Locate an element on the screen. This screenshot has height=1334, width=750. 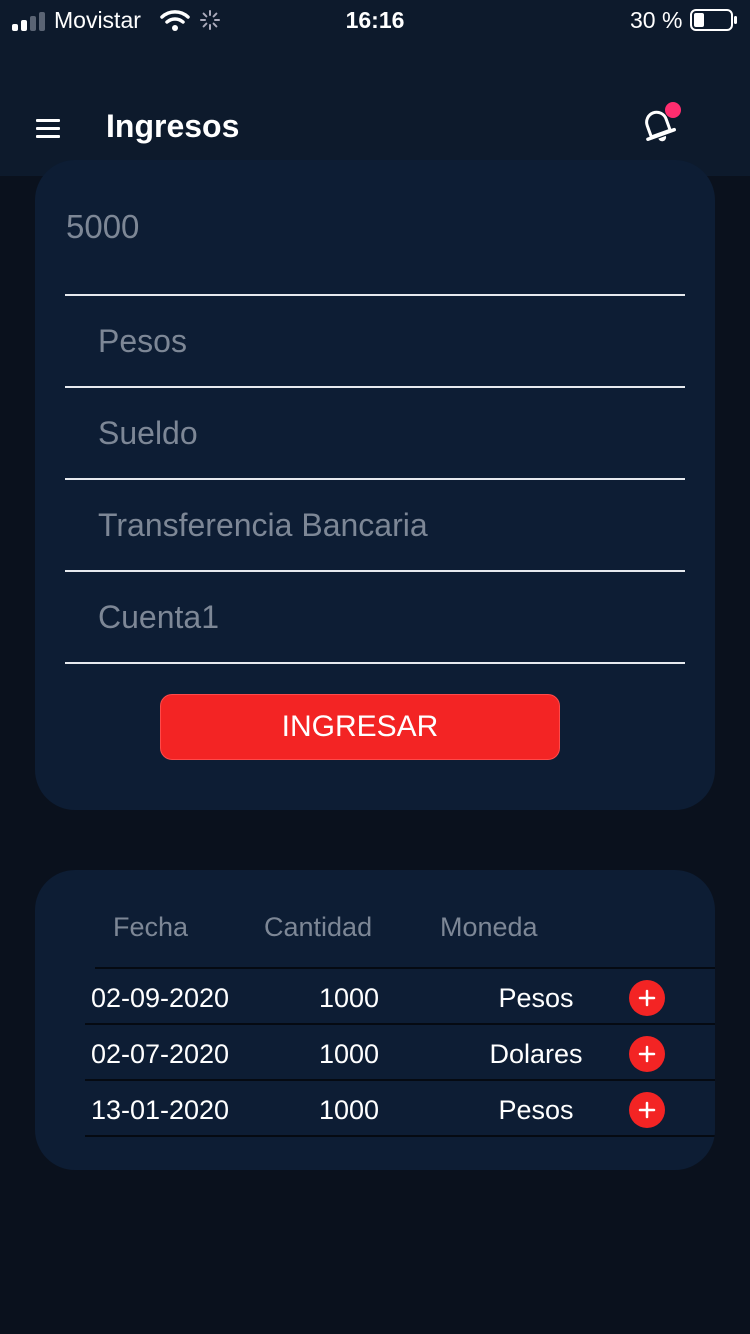
category-value: Sueldo is located at coordinates (148, 433).